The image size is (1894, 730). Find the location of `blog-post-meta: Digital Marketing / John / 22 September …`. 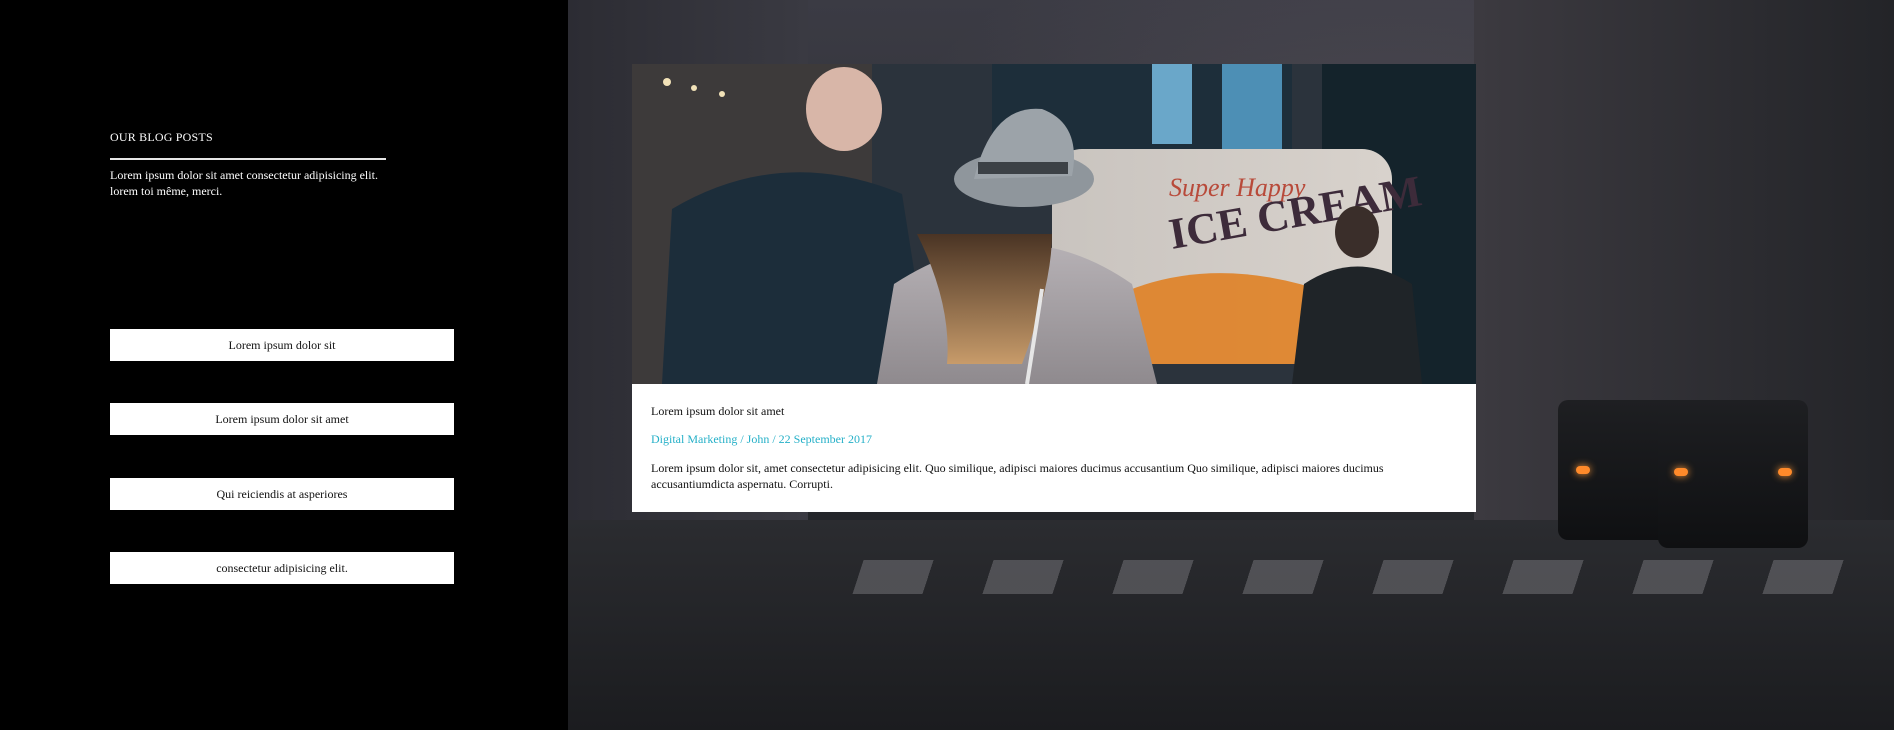

blog-post-meta: Digital Marketing / John / 22 September … is located at coordinates (761, 439).